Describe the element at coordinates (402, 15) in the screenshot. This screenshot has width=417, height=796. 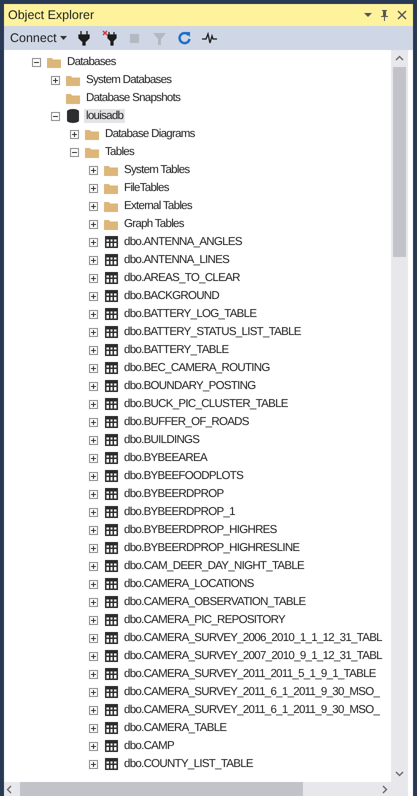
I see `close-icon` at that location.